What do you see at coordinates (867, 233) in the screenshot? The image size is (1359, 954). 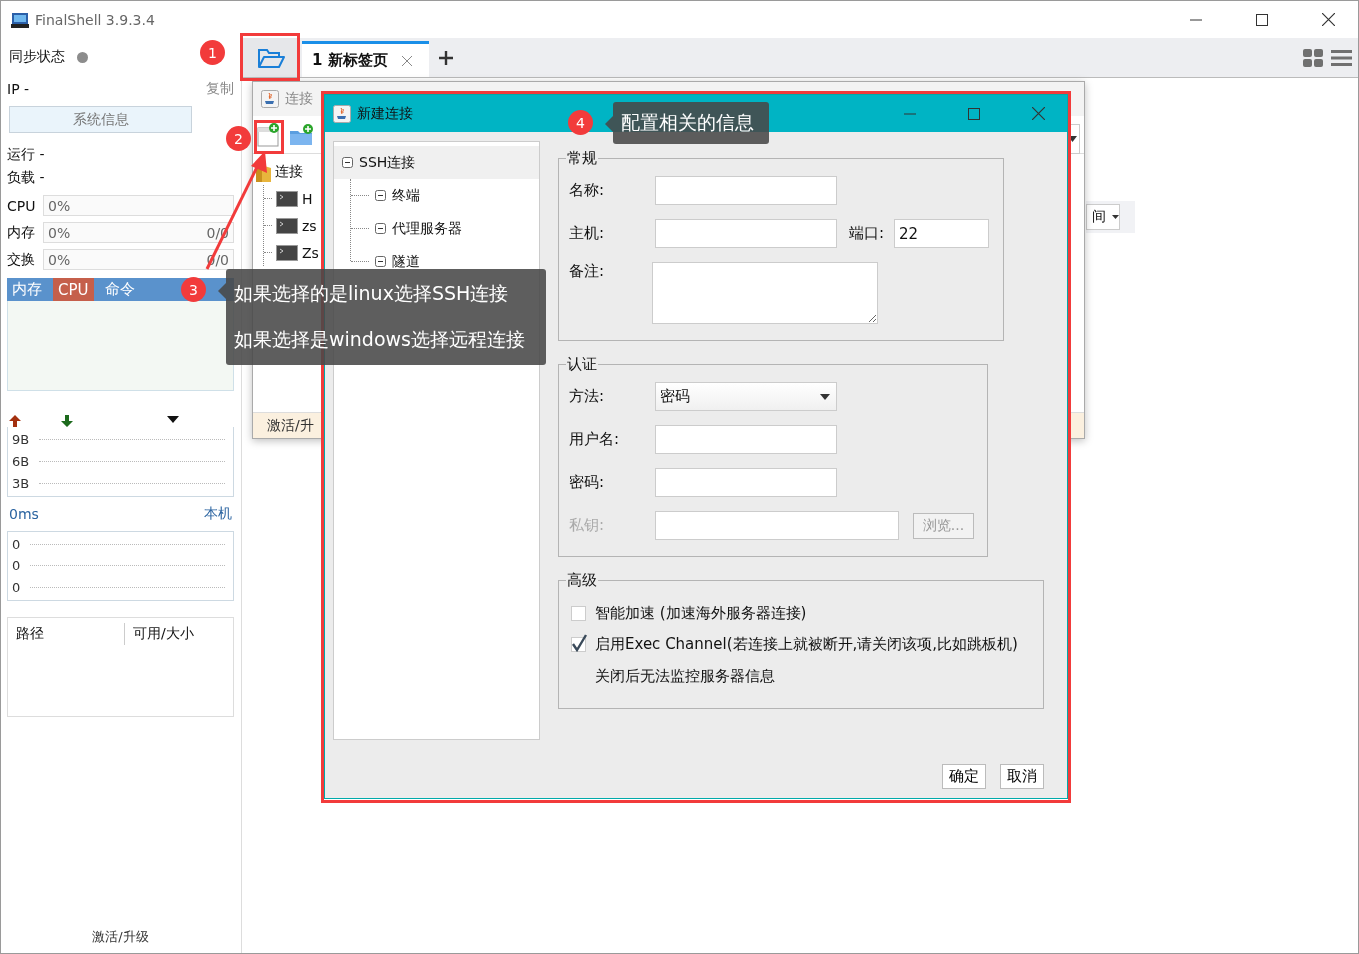 I see `field-label: 端口:` at bounding box center [867, 233].